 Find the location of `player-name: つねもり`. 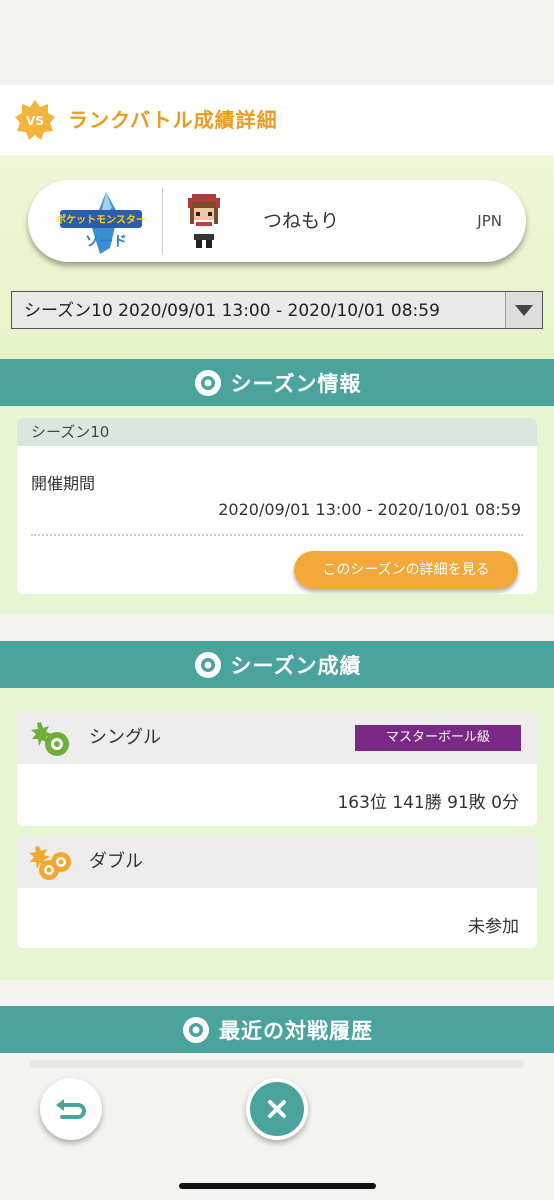

player-name: つねもり is located at coordinates (301, 221).